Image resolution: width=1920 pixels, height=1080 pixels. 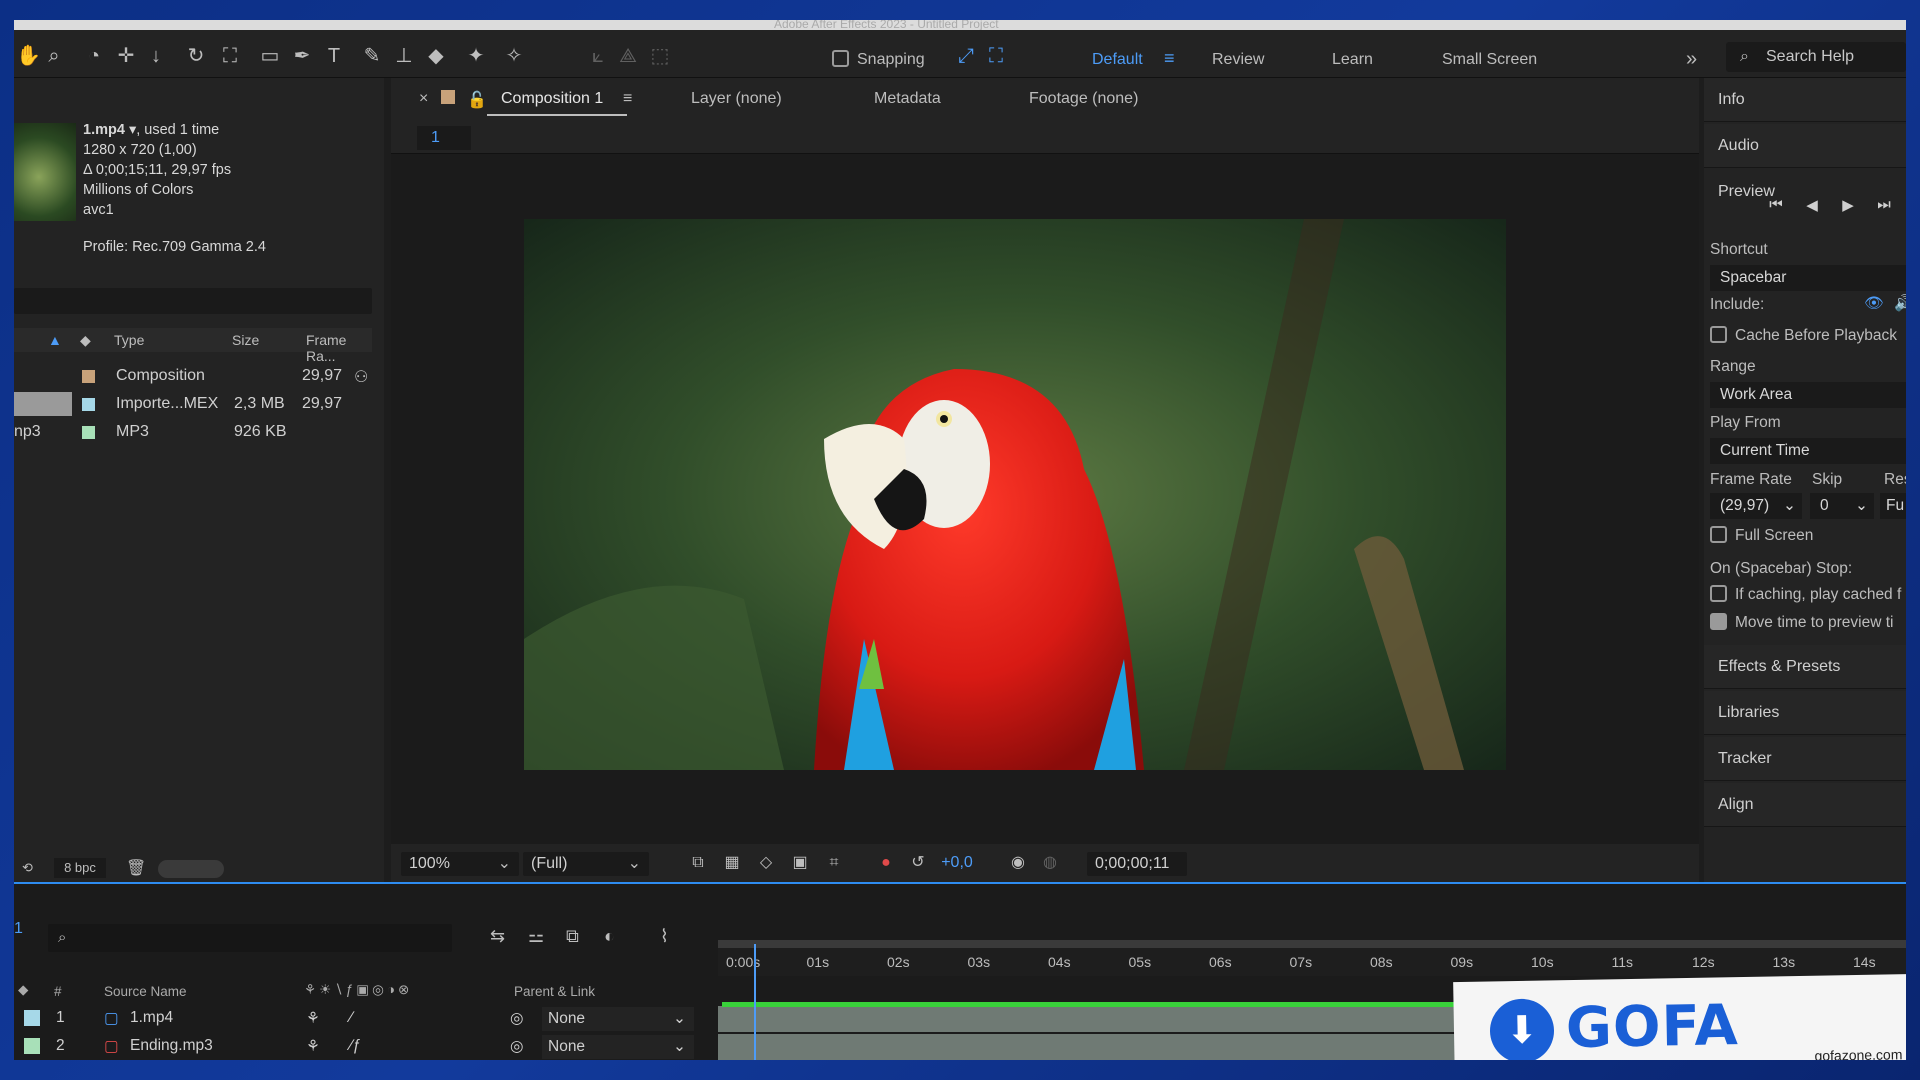 I want to click on mask-visibility-icon: ◇, so click(x=766, y=863).